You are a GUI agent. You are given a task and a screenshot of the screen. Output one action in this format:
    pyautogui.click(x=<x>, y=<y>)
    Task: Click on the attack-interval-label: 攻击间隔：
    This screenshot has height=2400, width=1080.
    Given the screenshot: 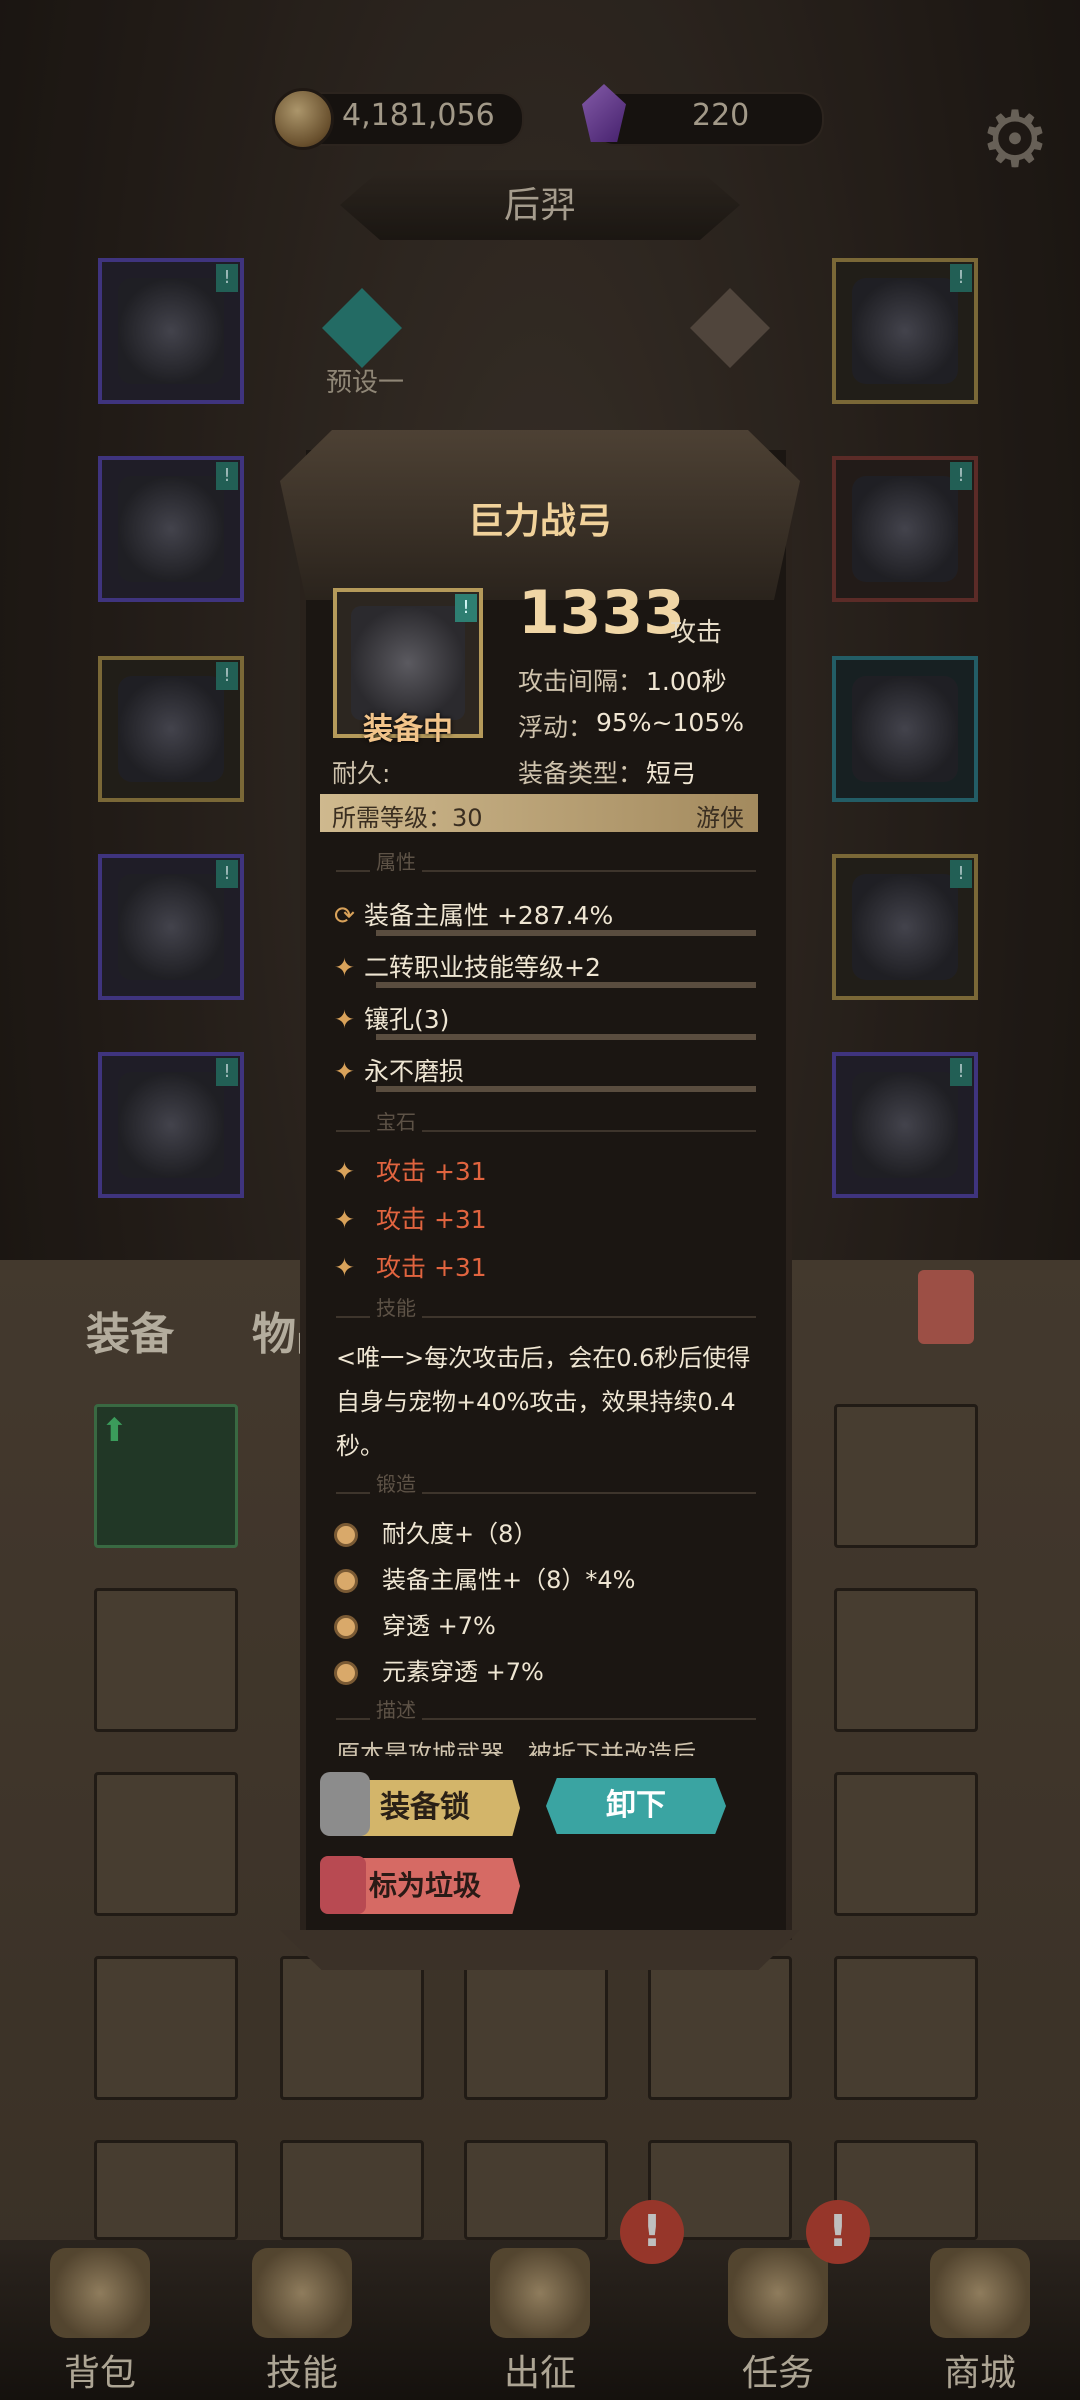 What is the action you would take?
    pyautogui.click(x=581, y=681)
    